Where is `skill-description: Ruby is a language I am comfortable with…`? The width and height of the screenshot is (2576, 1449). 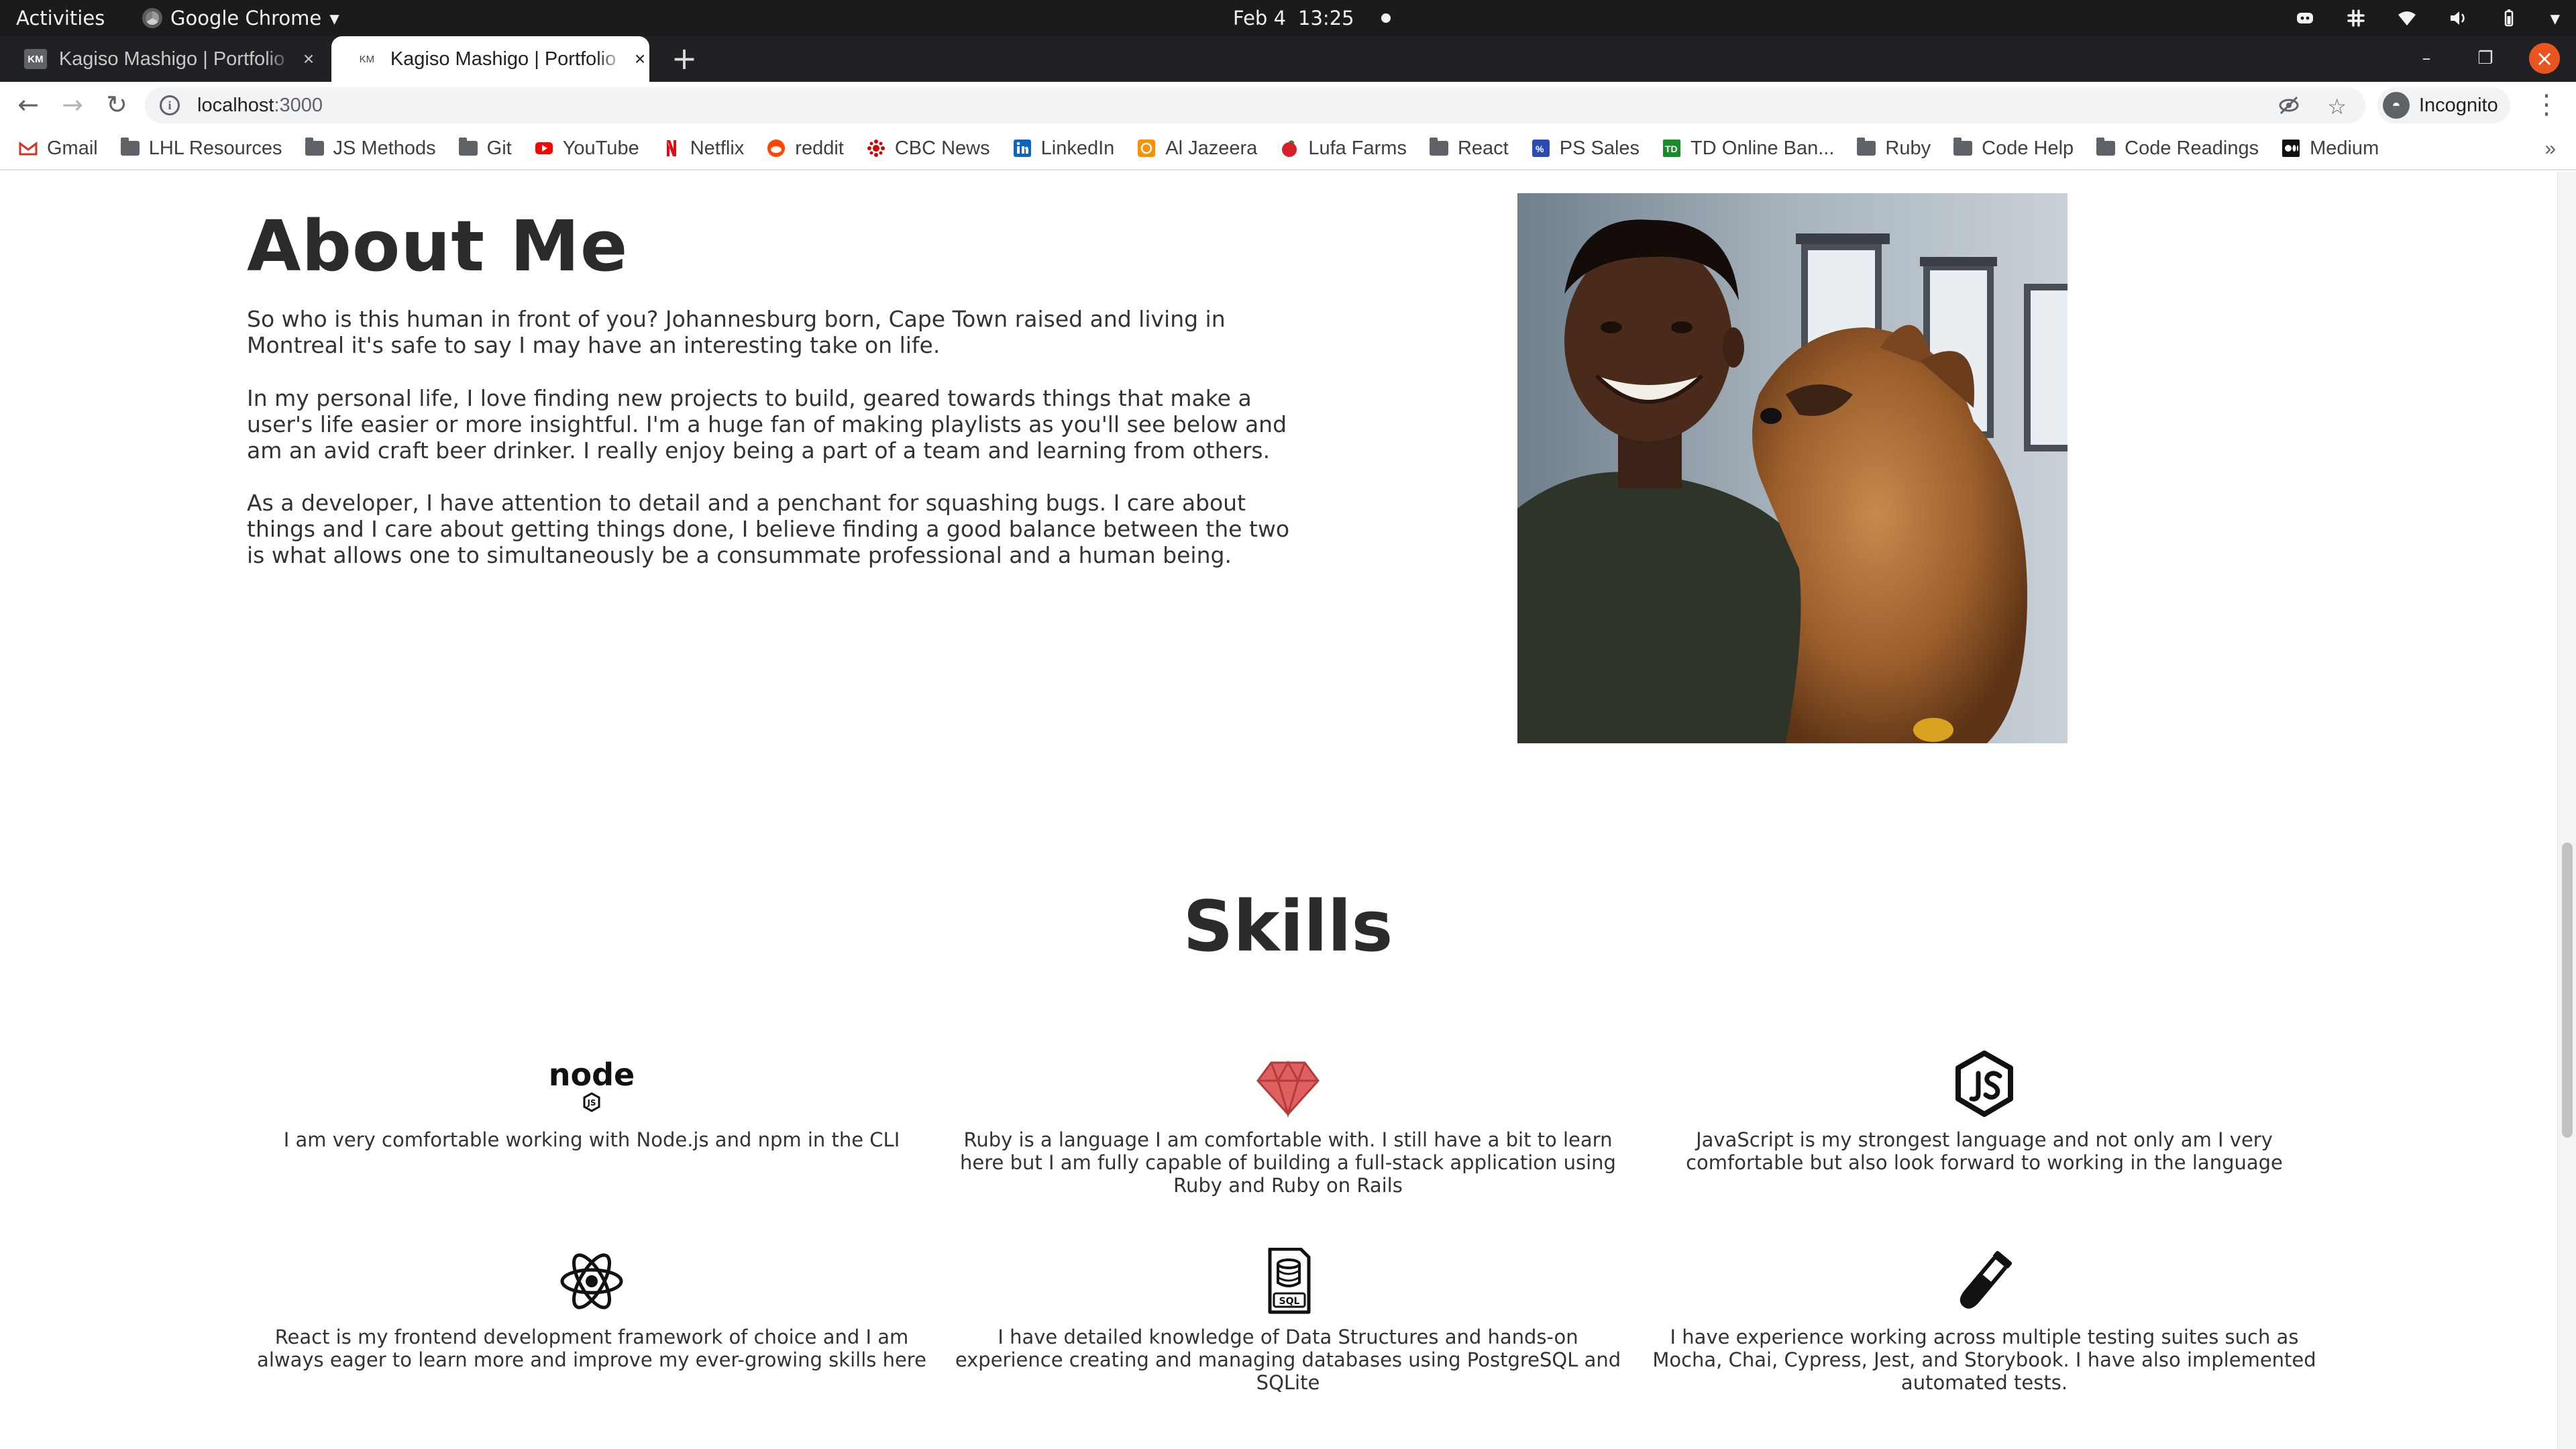 skill-description: Ruby is a language I am comfortable with… is located at coordinates (1288, 1162).